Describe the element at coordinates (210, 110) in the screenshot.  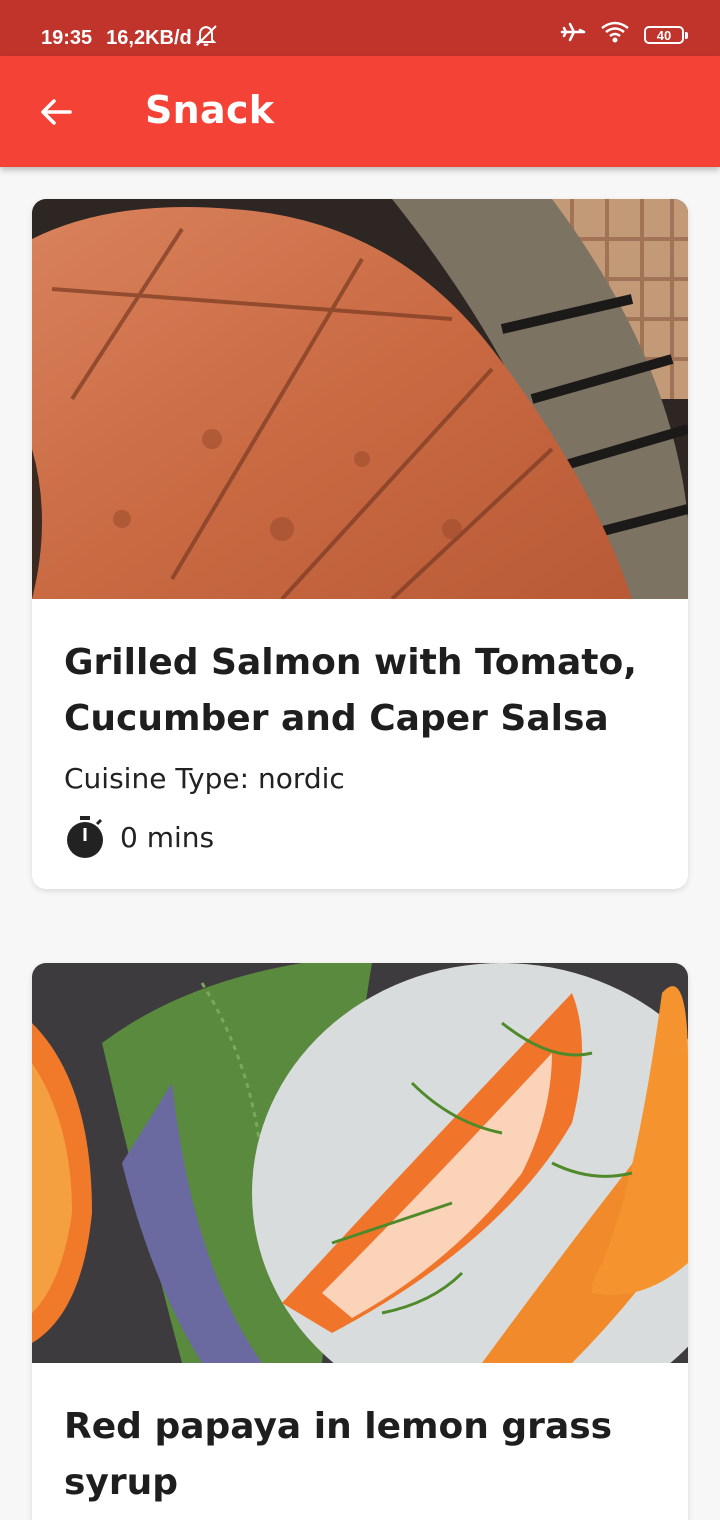
I see `page-title: Snack` at that location.